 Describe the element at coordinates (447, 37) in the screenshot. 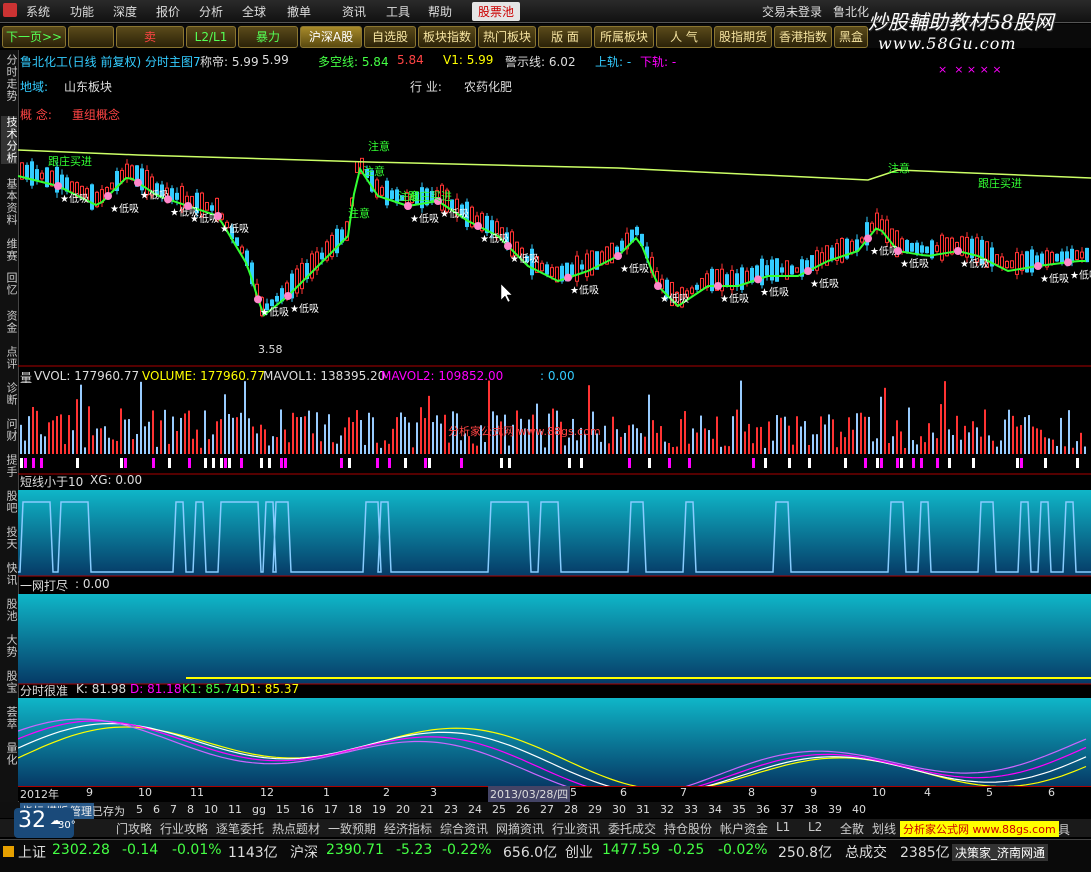

I see `tab-sector-index: 板块指数` at that location.